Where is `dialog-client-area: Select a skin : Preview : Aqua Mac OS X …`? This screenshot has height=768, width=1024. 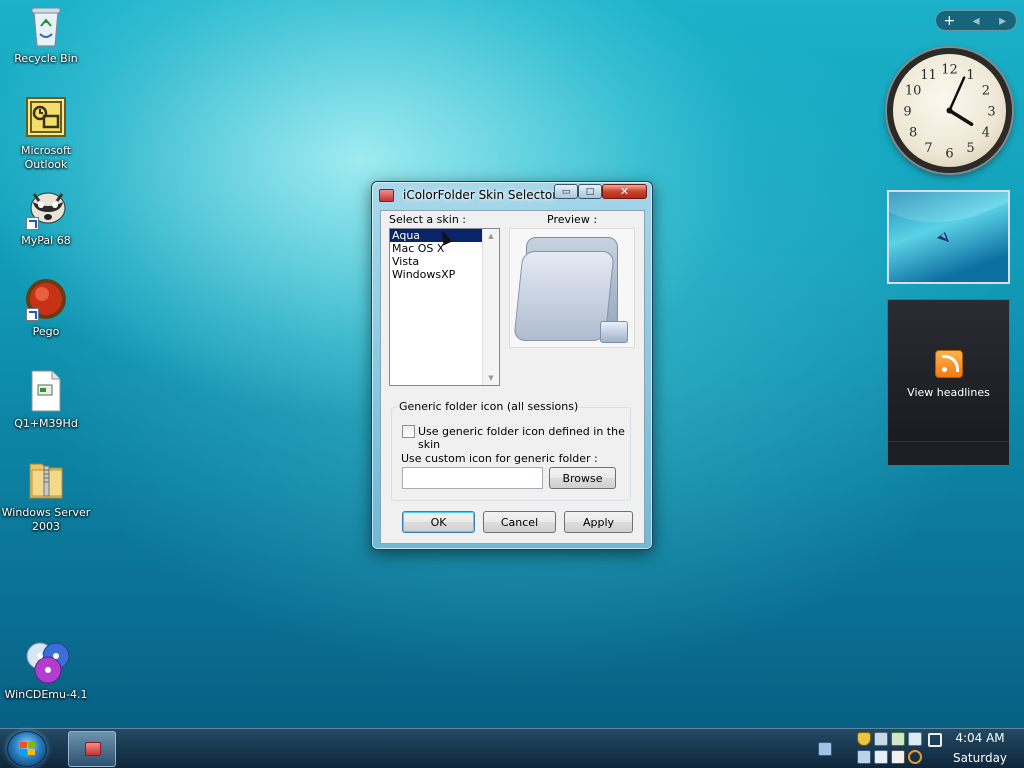
dialog-client-area: Select a skin : Preview : Aqua Mac OS X … is located at coordinates (512, 377).